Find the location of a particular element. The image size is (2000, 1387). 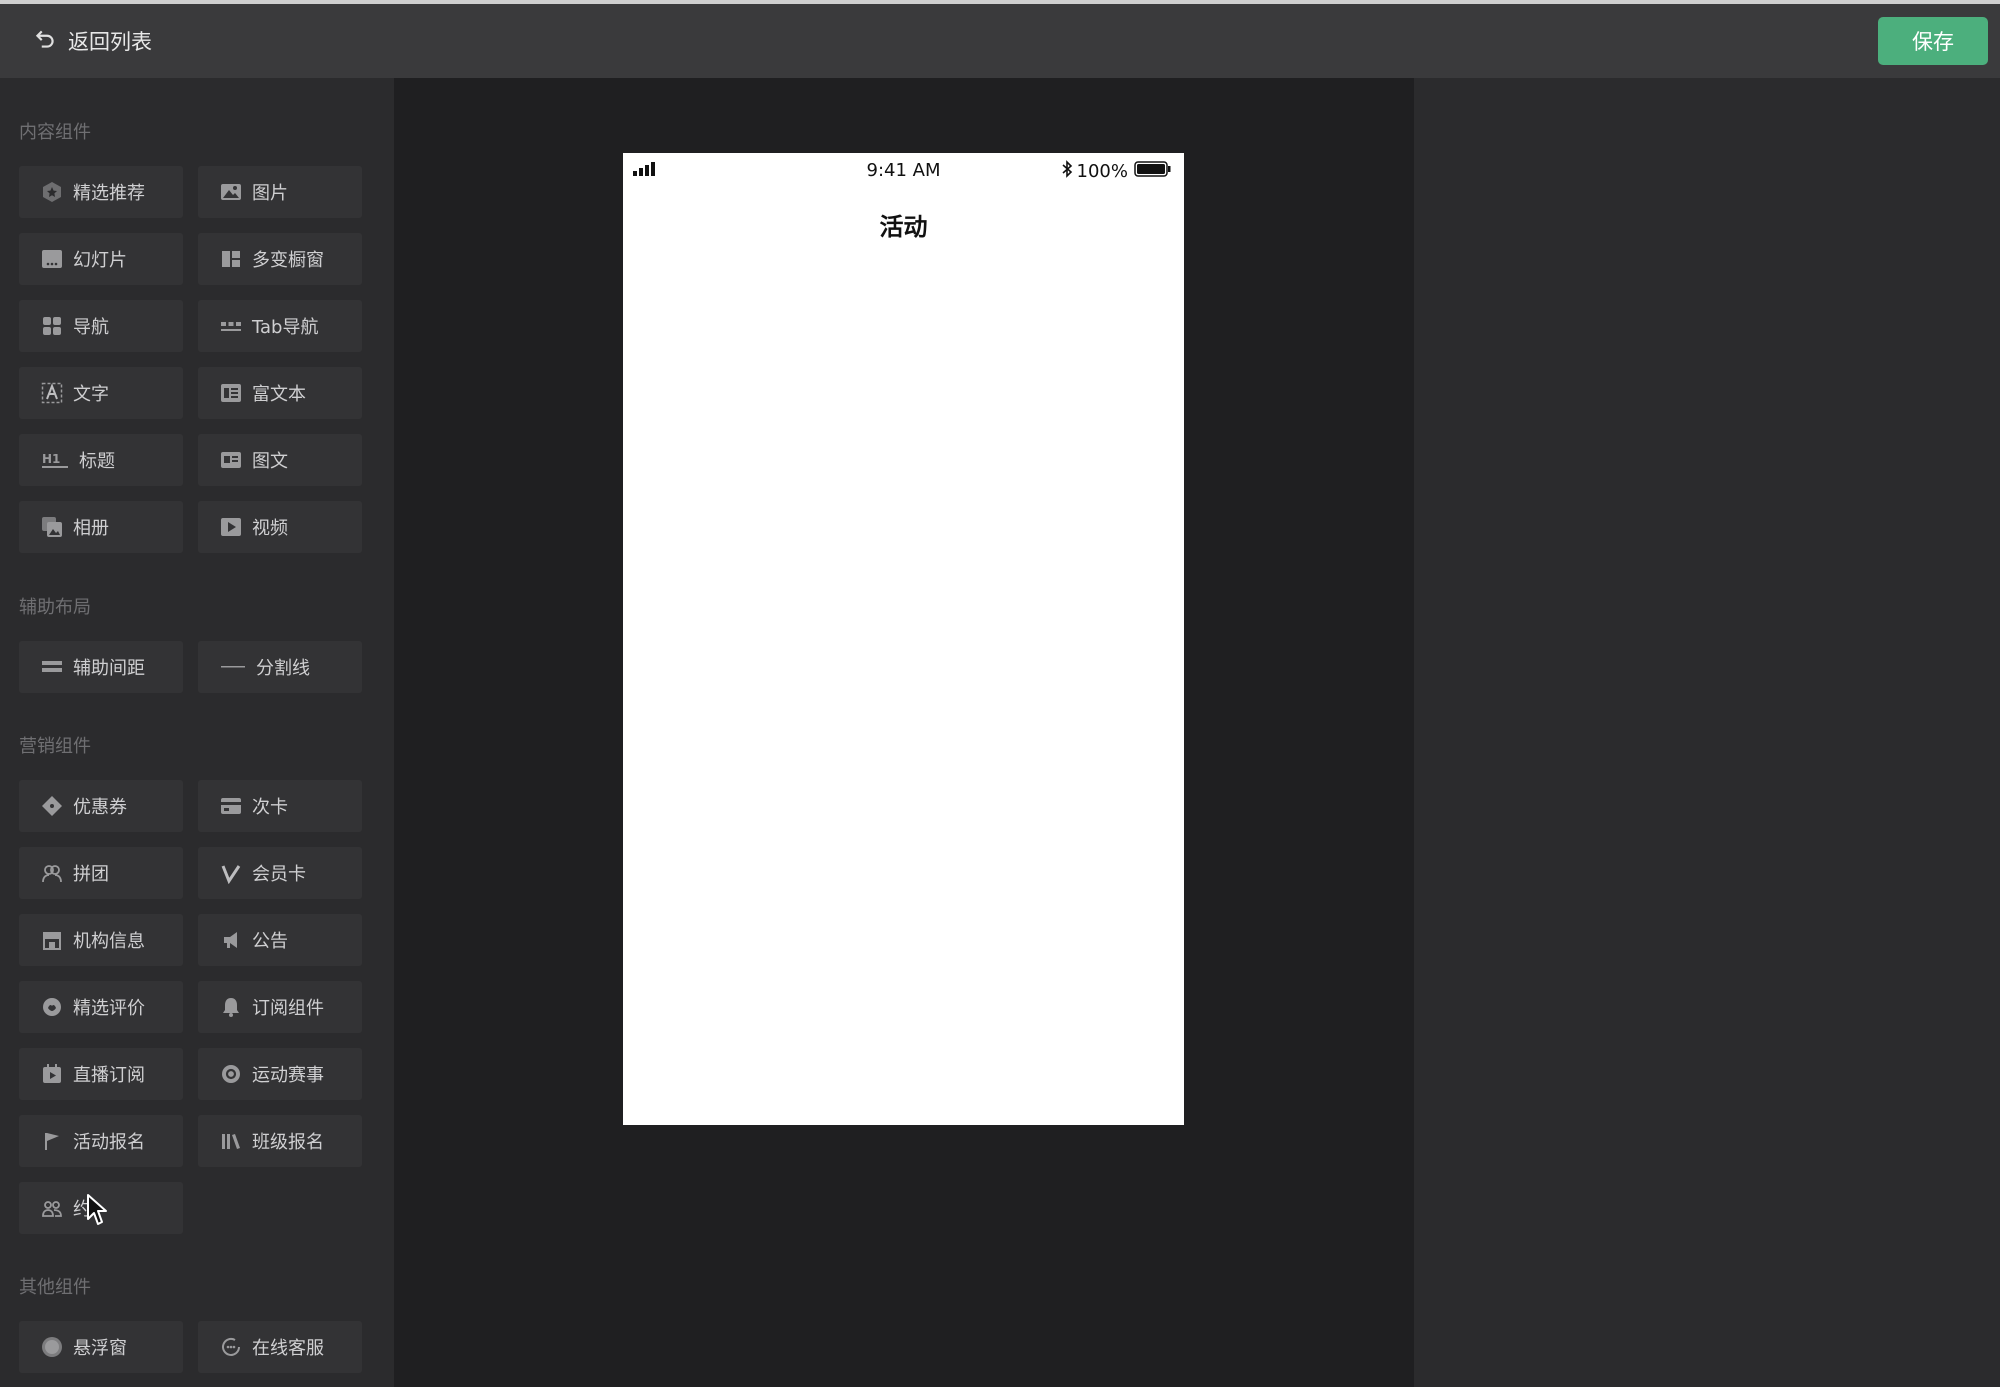

component-heading: H1 标题 is located at coordinates (101, 460).